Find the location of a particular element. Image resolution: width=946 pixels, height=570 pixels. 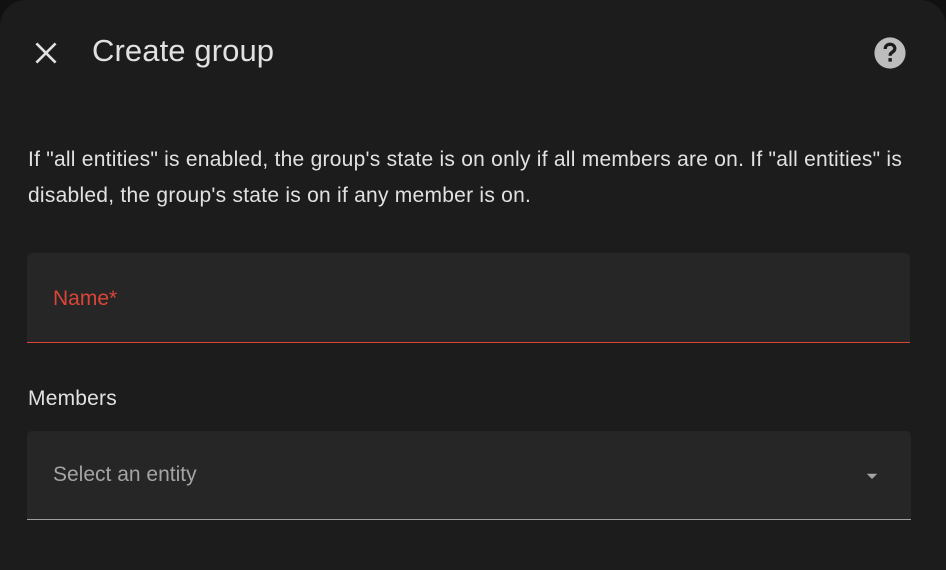

help-circle-icon is located at coordinates (890, 53).